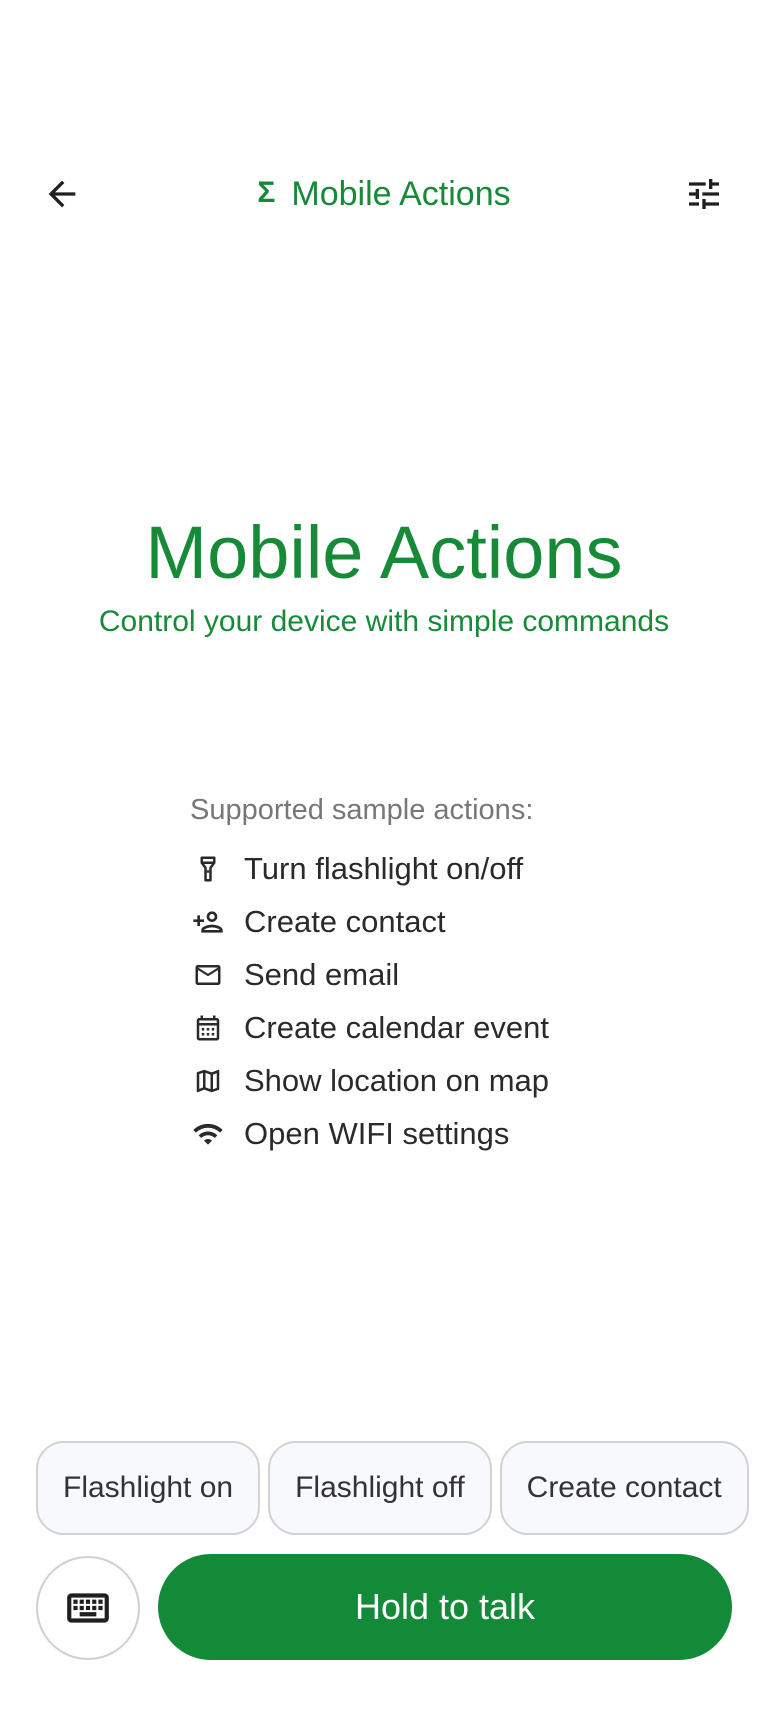 The image size is (768, 1713). Describe the element at coordinates (208, 869) in the screenshot. I see `flashlight-icon` at that location.